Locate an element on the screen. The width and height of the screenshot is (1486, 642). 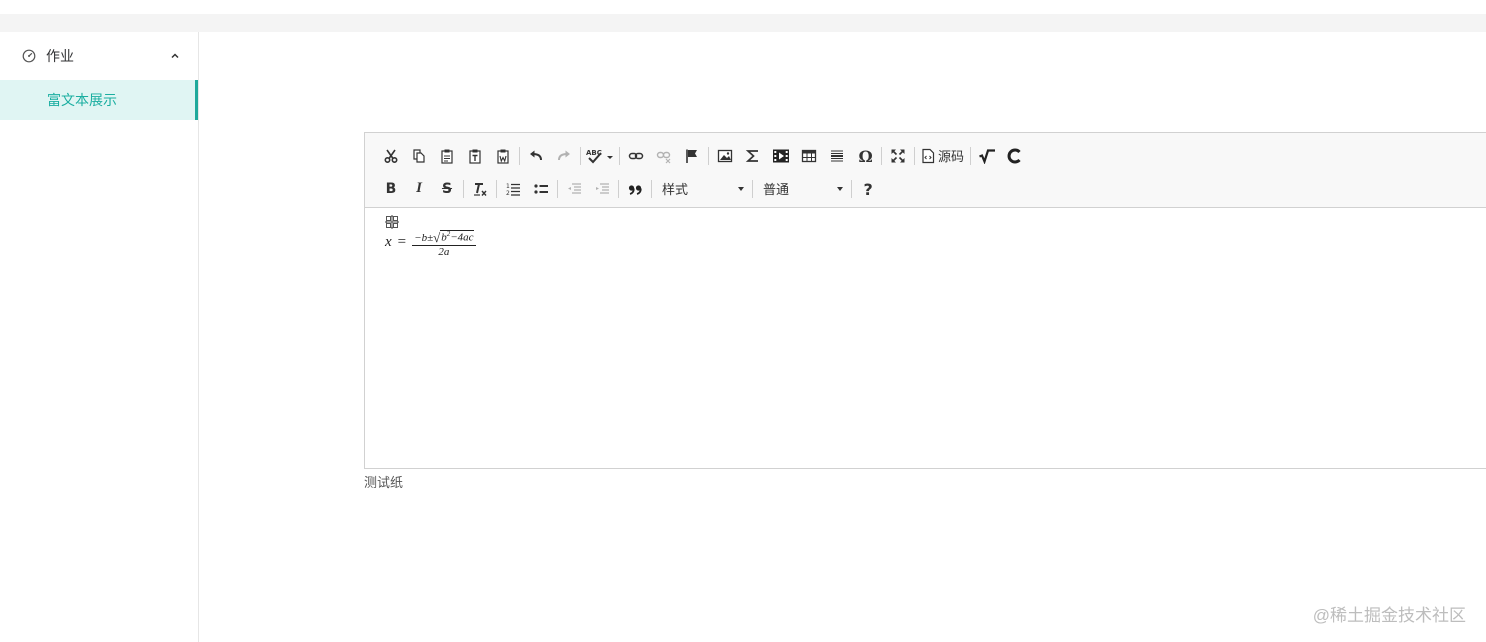
math-root-icon is located at coordinates (987, 156).